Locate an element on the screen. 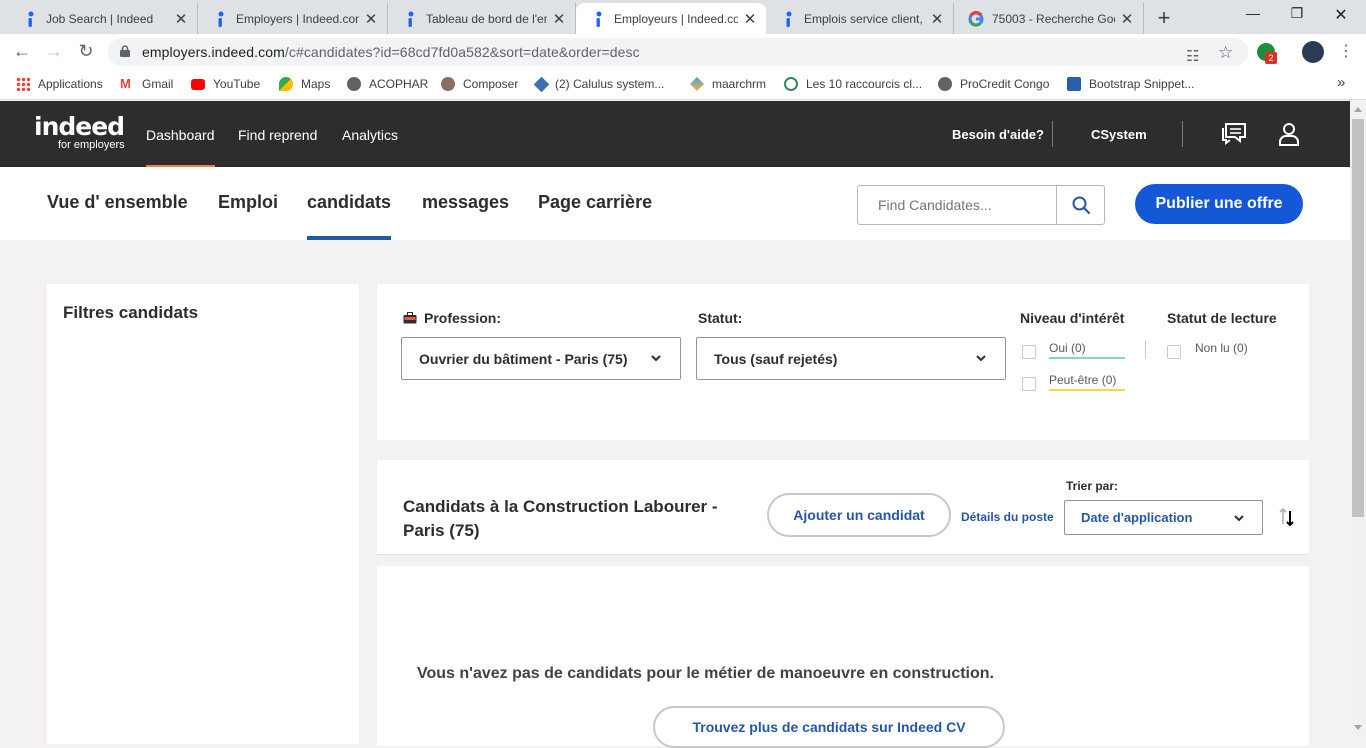  messages-icon is located at coordinates (1234, 134).